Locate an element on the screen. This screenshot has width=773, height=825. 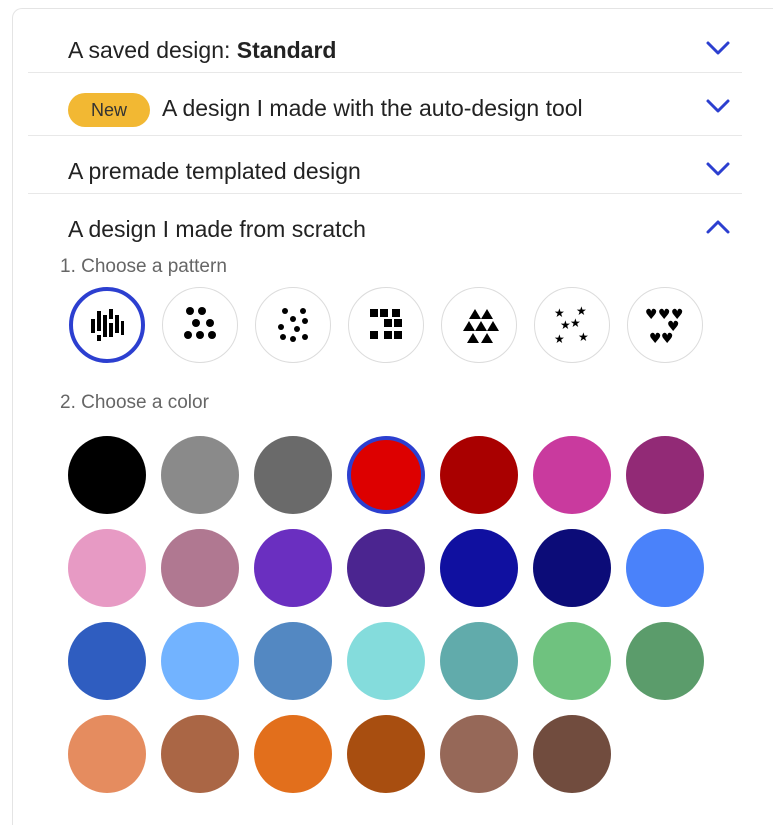
diamond-dots-pattern-icon is located at coordinates (293, 325).